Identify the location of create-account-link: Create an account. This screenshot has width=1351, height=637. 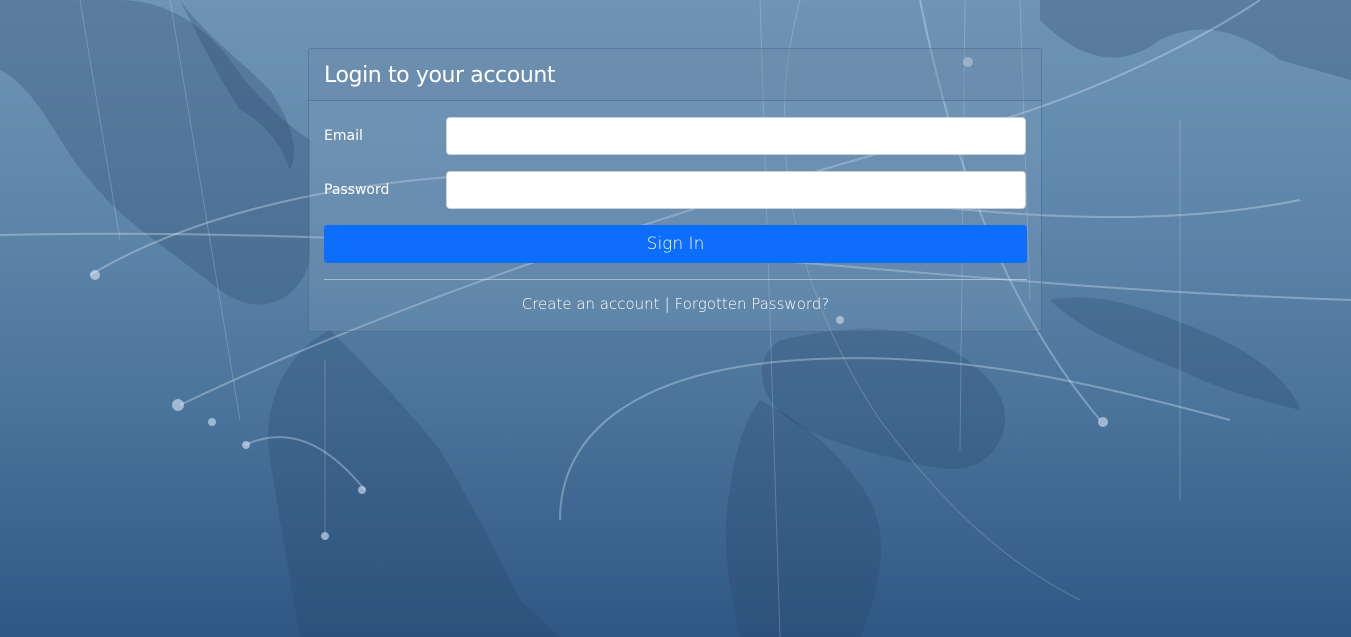
(591, 304).